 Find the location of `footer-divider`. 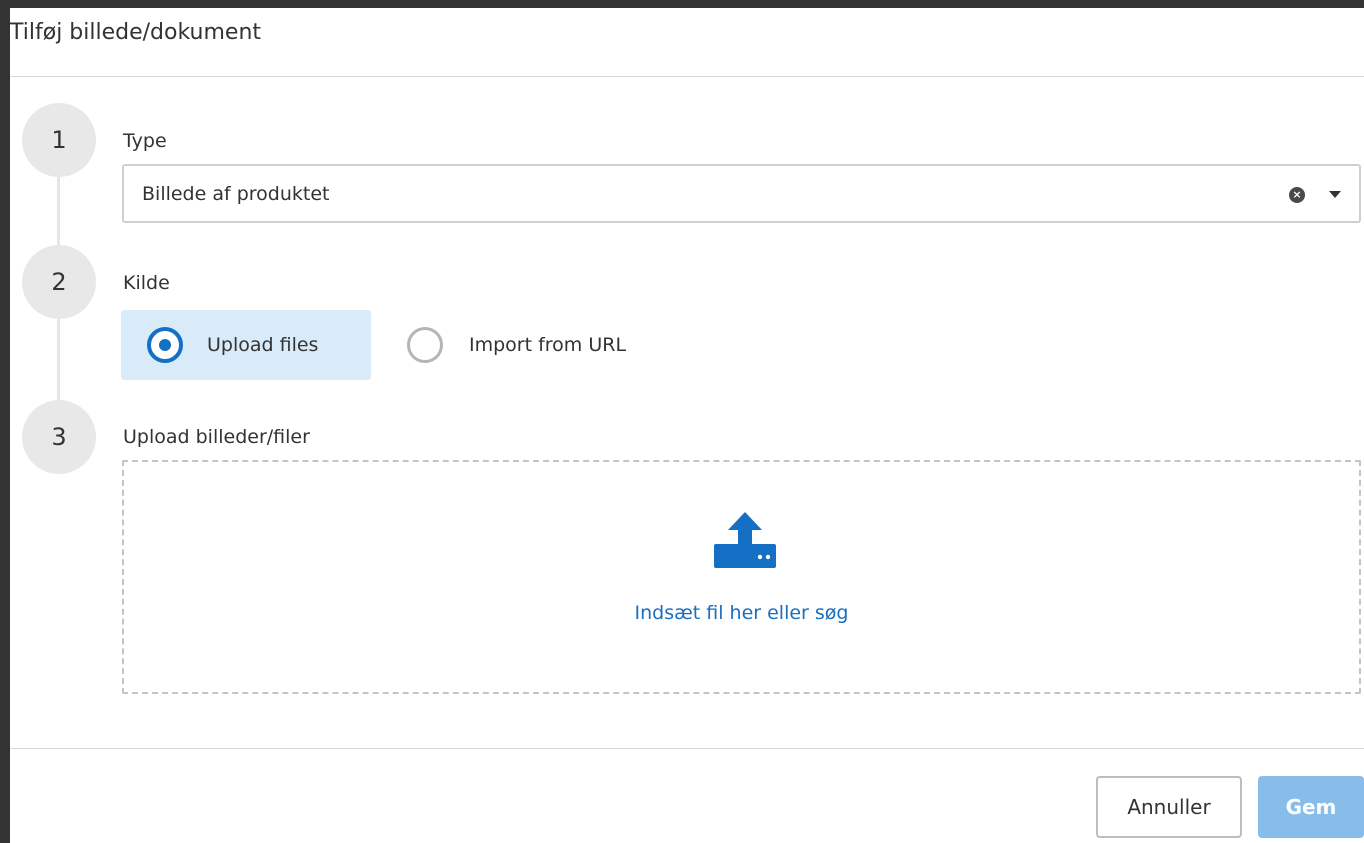

footer-divider is located at coordinates (687, 748).